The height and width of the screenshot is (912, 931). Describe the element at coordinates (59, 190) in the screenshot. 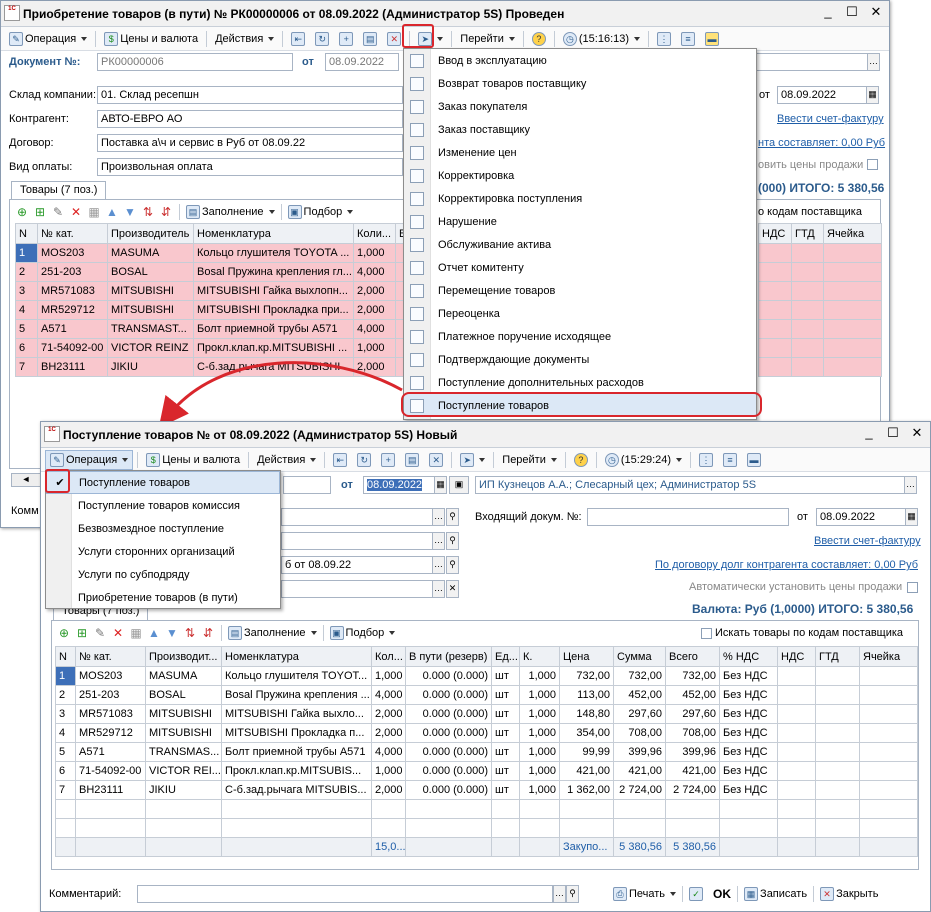

I see `tab-goods: Товары (7 поз.)` at that location.